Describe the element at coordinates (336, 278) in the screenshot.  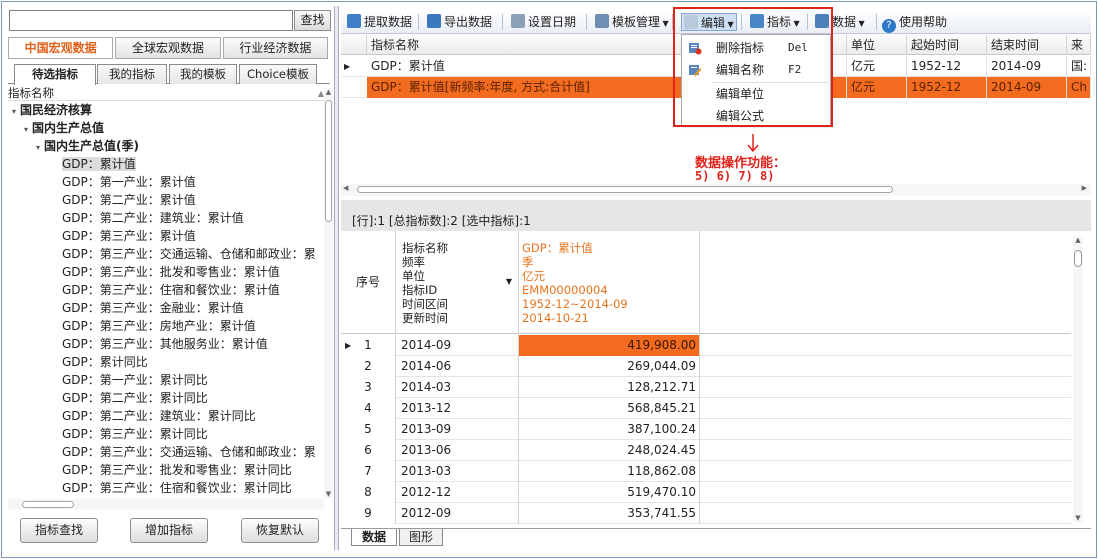
I see `pane-splitter` at that location.